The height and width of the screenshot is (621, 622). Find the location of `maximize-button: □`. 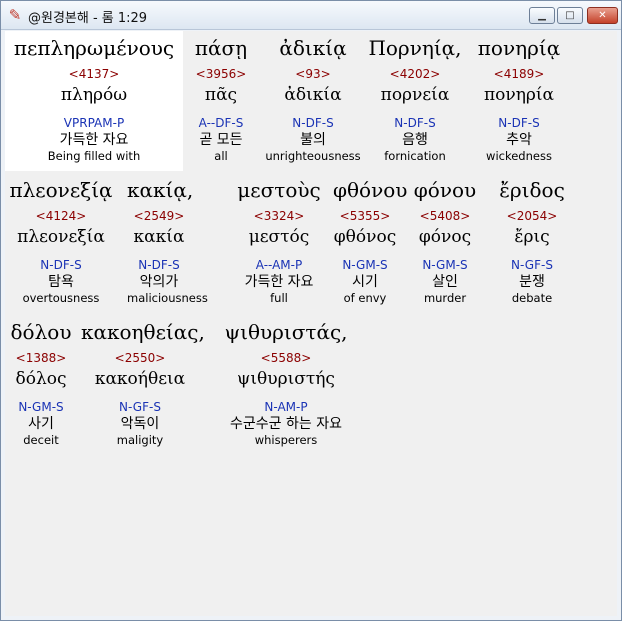

maximize-button: □ is located at coordinates (570, 15).